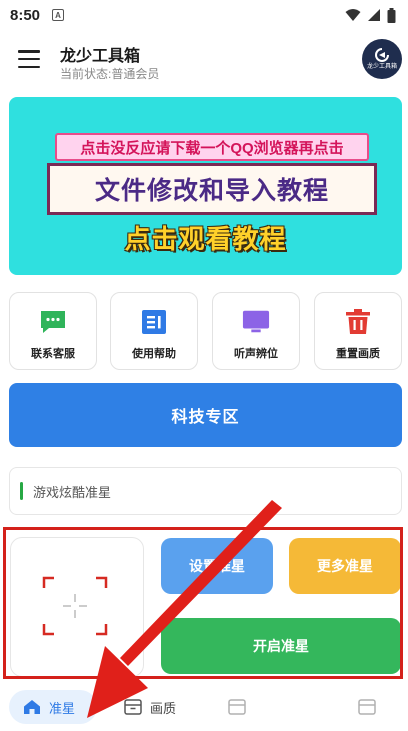 Image resolution: width=408 pixels, height=731 pixels. I want to click on document-icon, so click(154, 322).